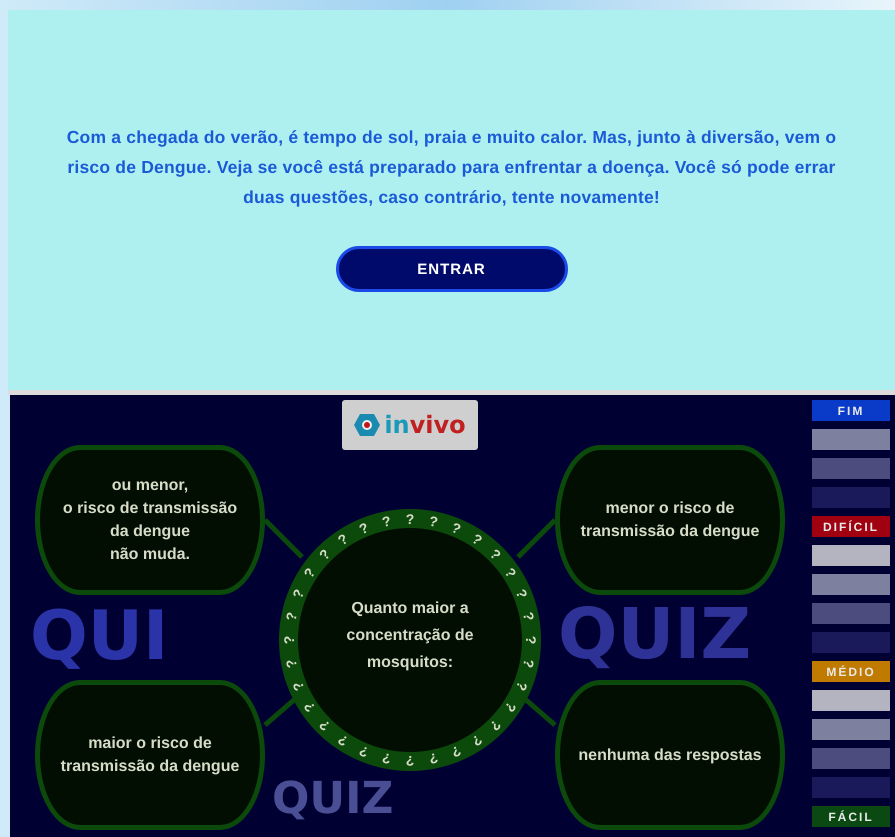 This screenshot has height=837, width=895. I want to click on enter-button: ENTRAR, so click(452, 269).